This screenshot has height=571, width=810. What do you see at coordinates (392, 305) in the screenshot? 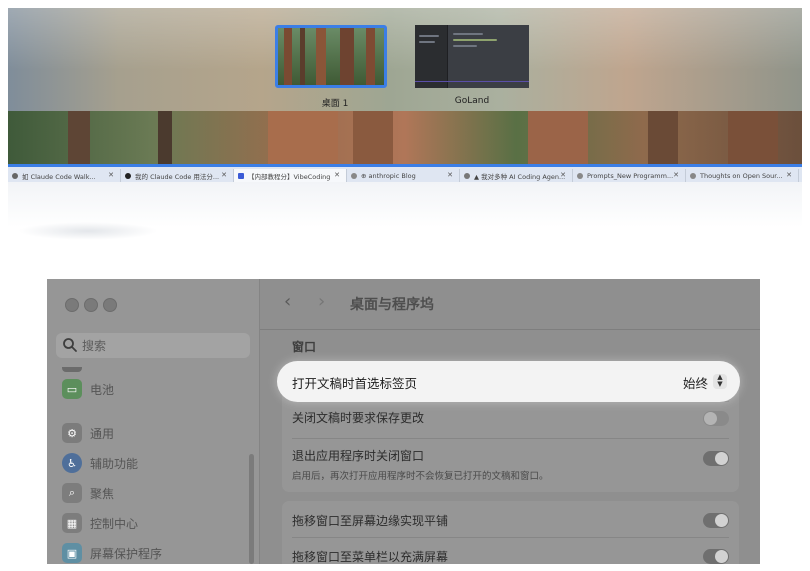
I see `page-title: 桌面与程序坞` at bounding box center [392, 305].